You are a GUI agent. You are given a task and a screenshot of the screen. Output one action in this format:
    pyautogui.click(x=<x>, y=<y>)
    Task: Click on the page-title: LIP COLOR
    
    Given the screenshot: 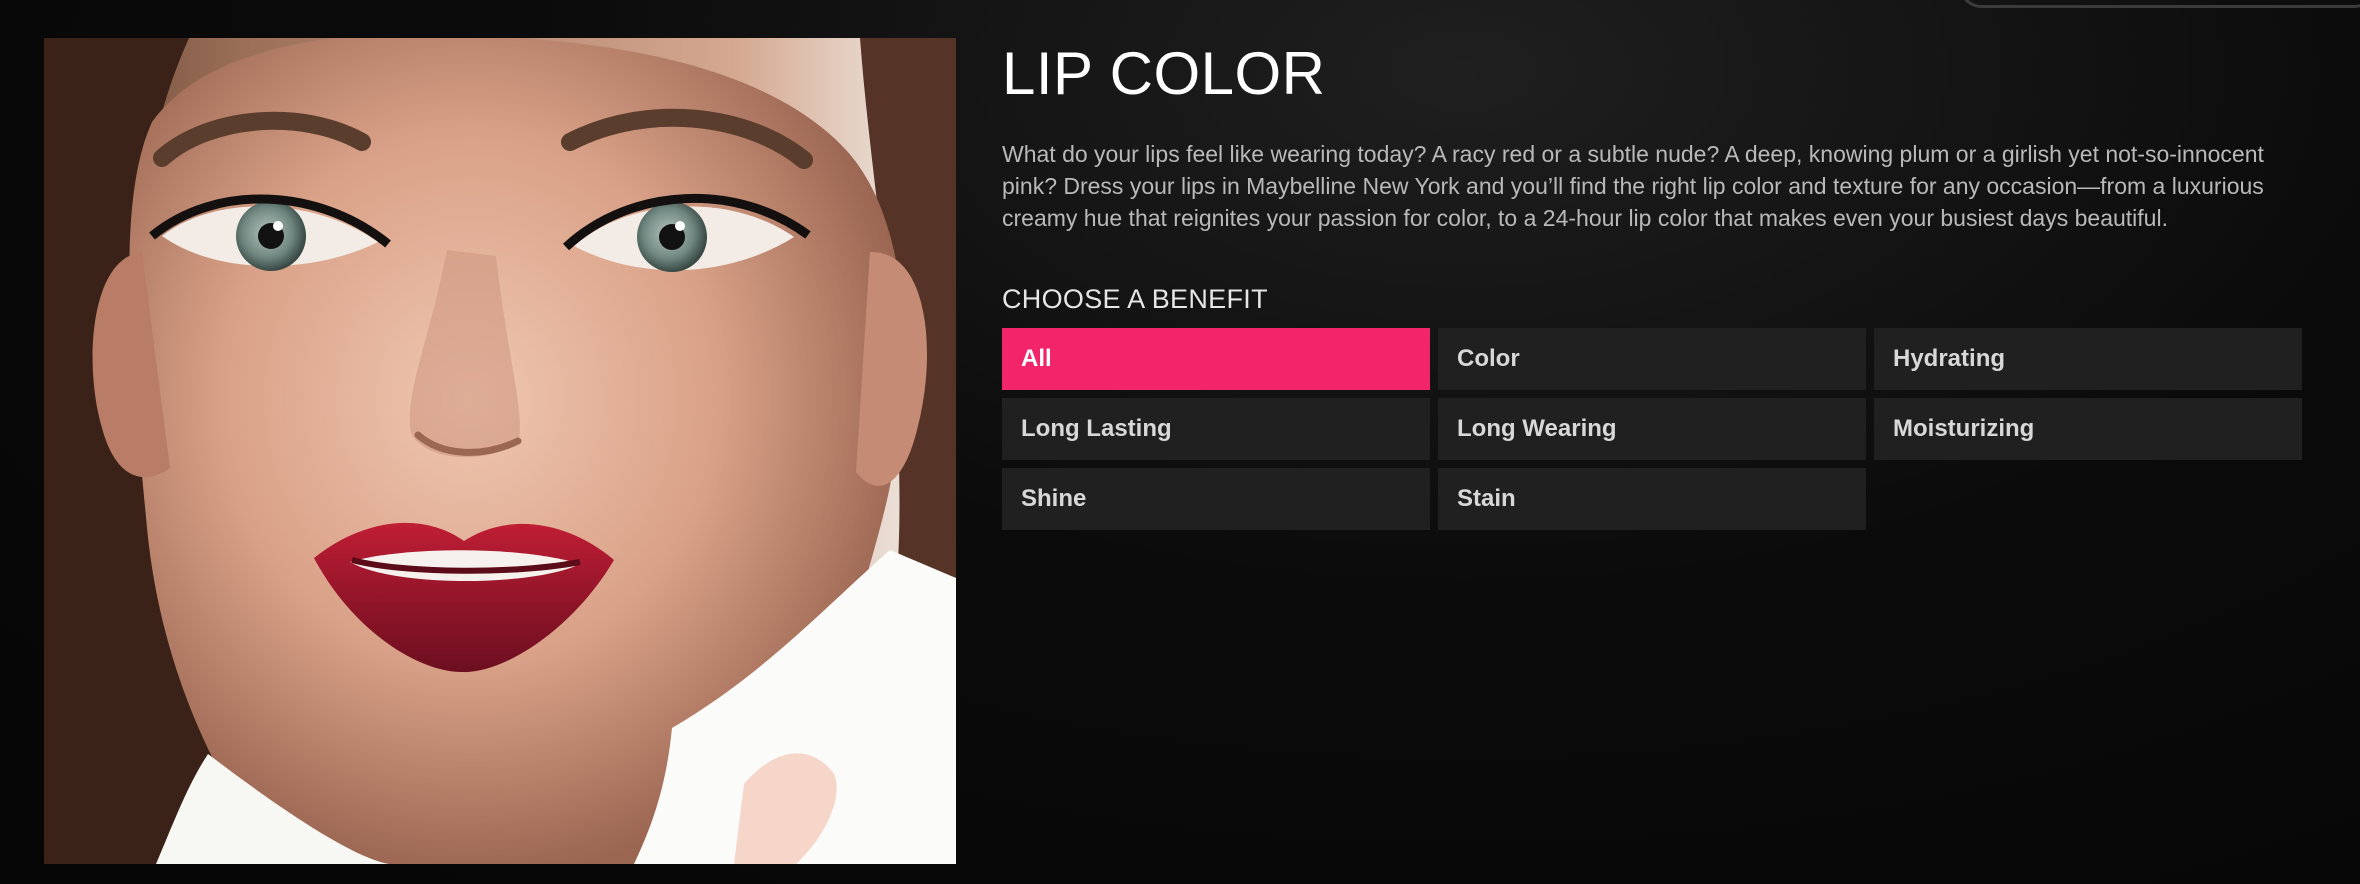 What is the action you would take?
    pyautogui.click(x=1164, y=73)
    